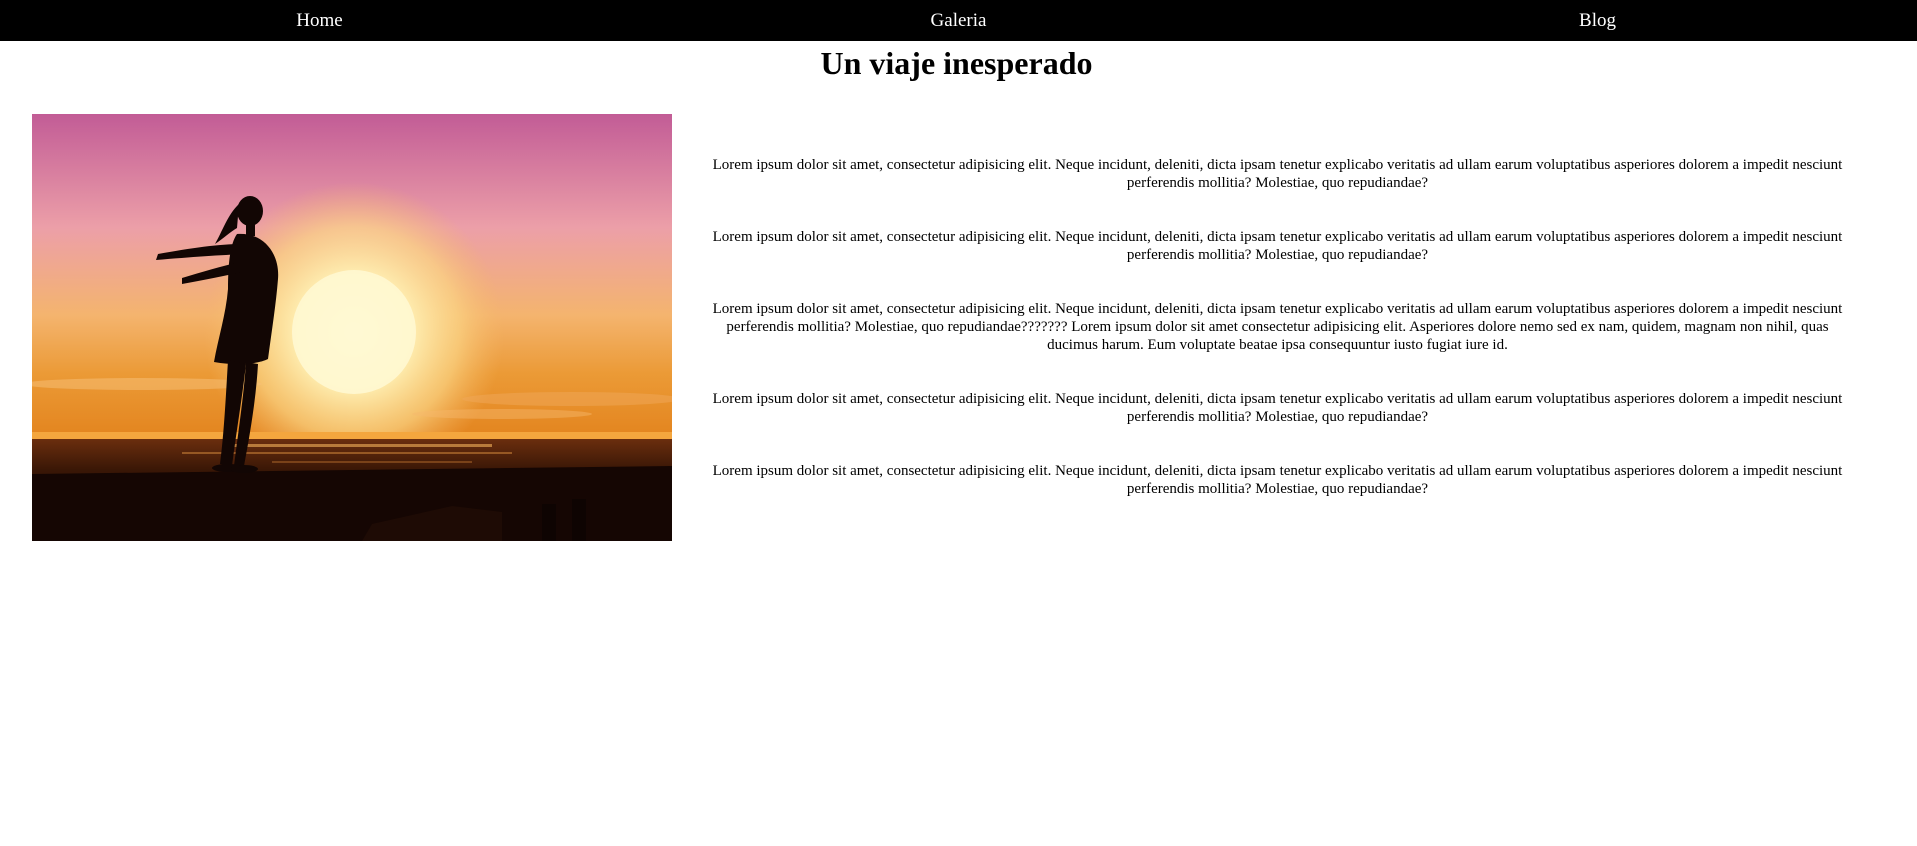 Image resolution: width=1917 pixels, height=846 pixels. Describe the element at coordinates (1597, 20) in the screenshot. I see `nav-link-blog: Blog` at that location.